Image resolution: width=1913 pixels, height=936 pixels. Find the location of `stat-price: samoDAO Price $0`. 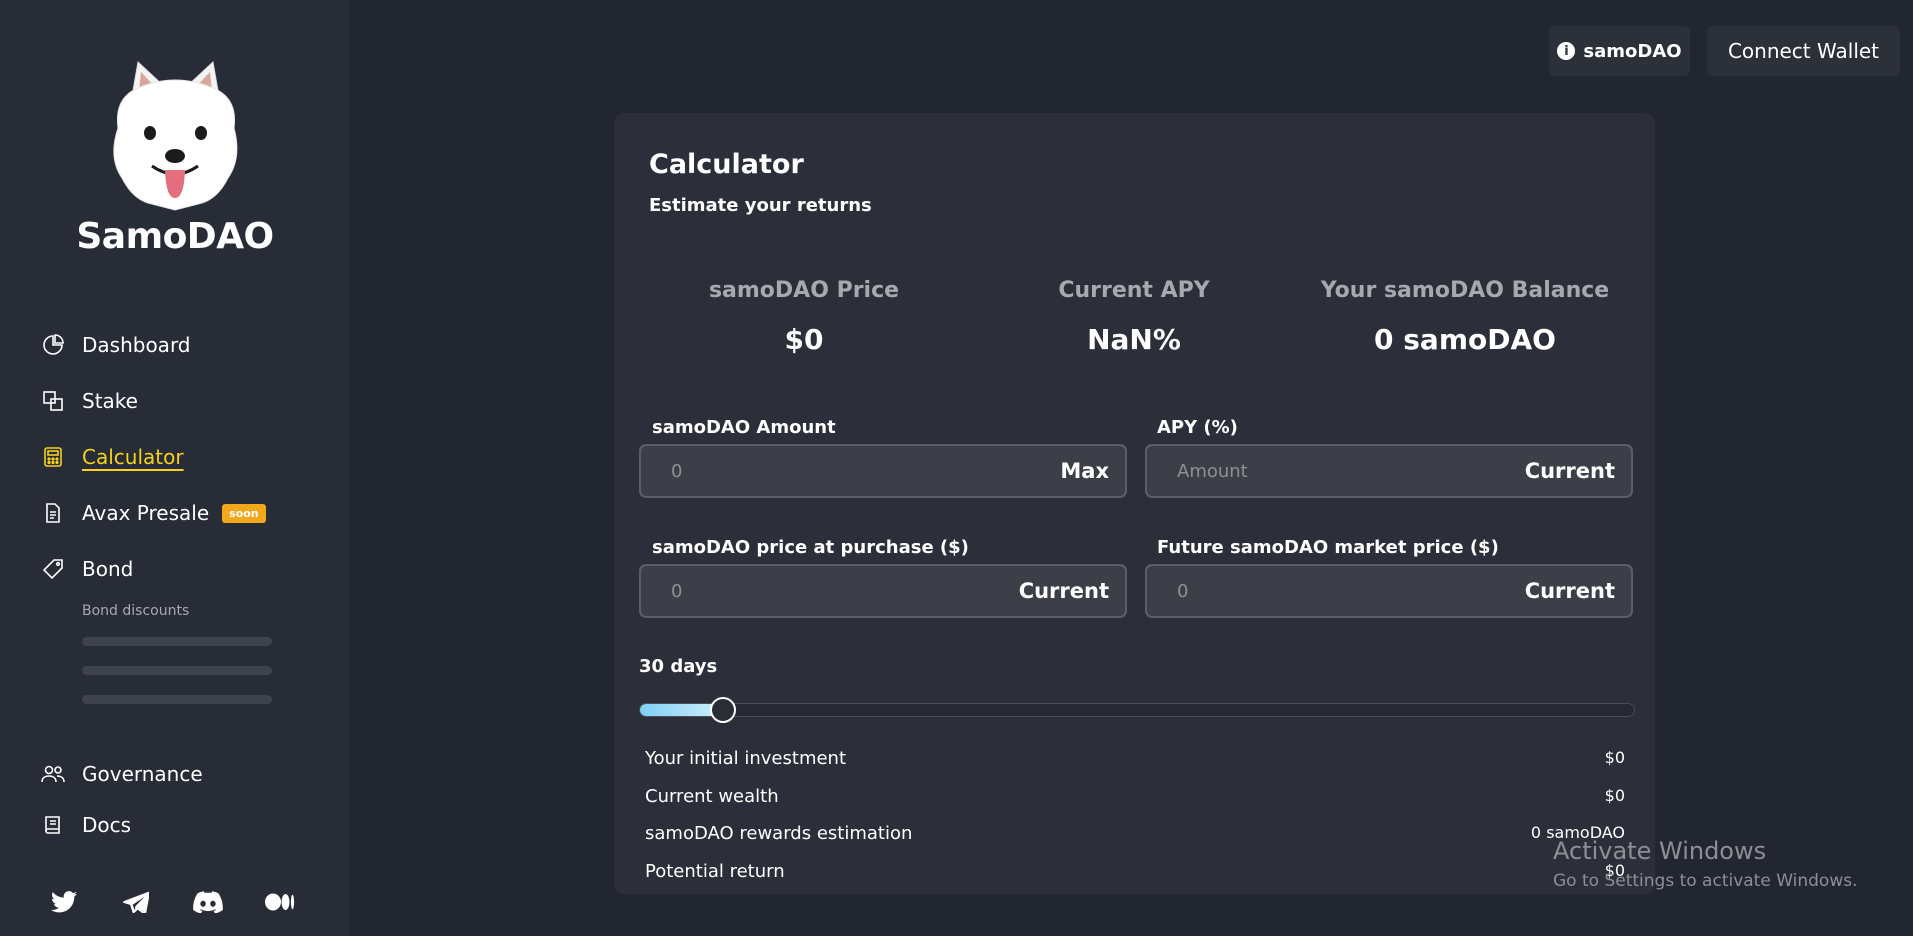

stat-price: samoDAO Price $0 is located at coordinates (804, 317).